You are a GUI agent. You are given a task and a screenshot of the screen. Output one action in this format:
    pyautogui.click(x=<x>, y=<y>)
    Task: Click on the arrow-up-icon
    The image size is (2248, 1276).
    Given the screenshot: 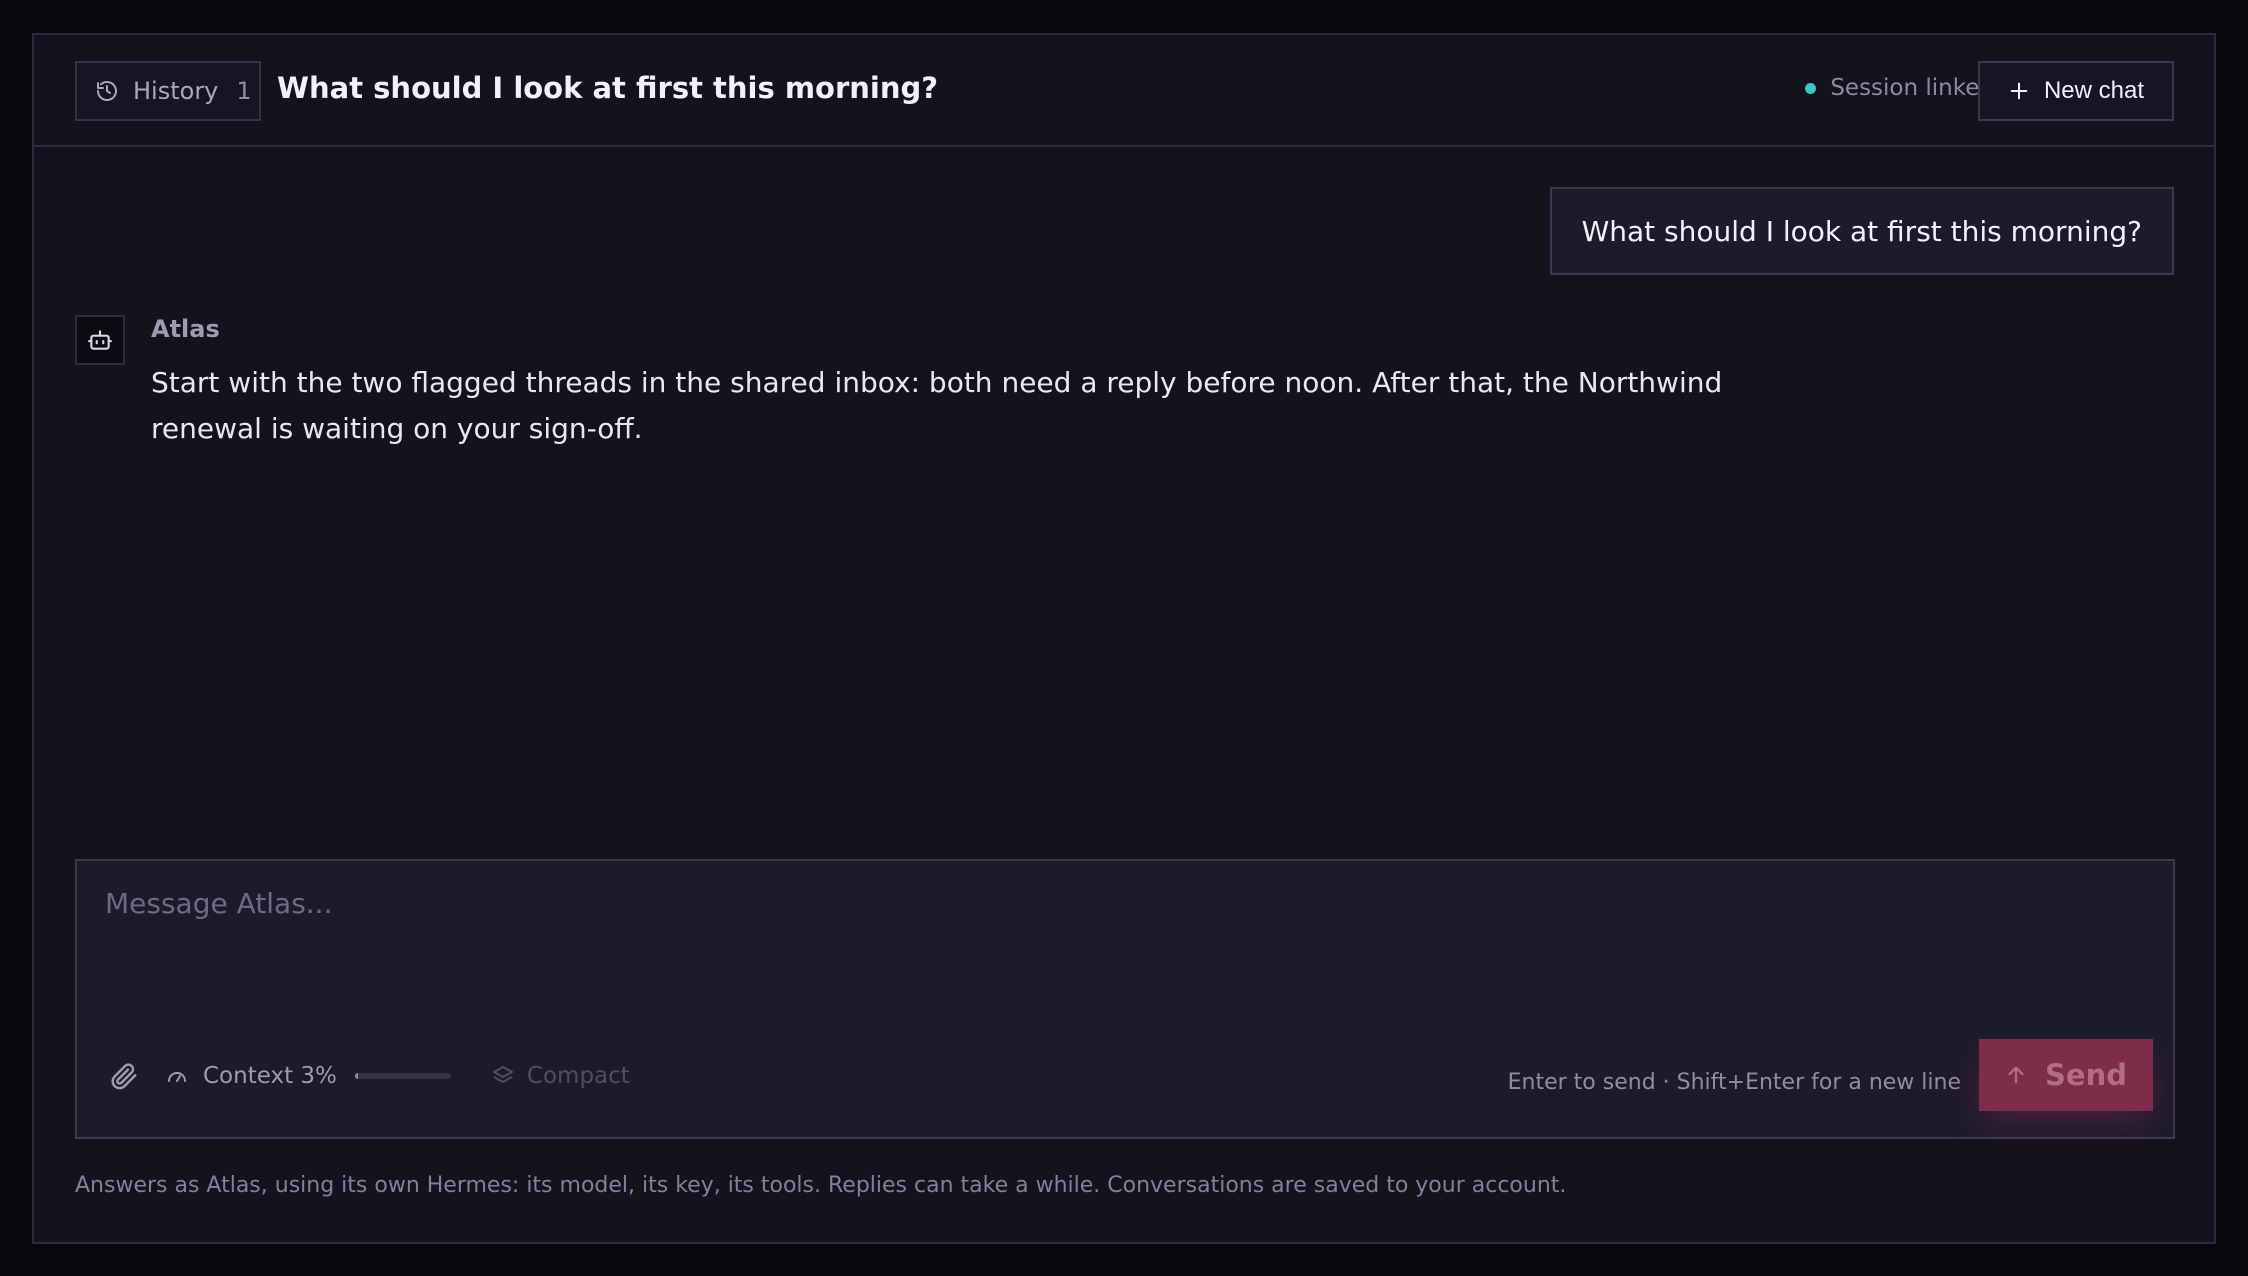 What is the action you would take?
    pyautogui.click(x=2016, y=1075)
    